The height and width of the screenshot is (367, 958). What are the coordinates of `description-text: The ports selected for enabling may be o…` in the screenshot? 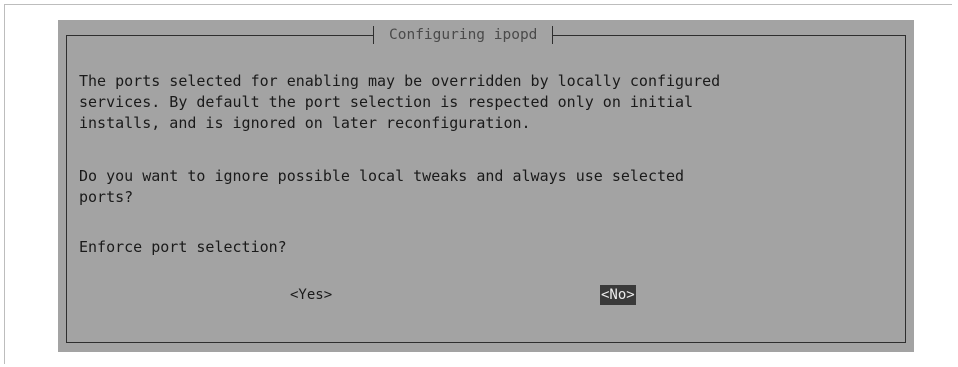 It's located at (399, 102).